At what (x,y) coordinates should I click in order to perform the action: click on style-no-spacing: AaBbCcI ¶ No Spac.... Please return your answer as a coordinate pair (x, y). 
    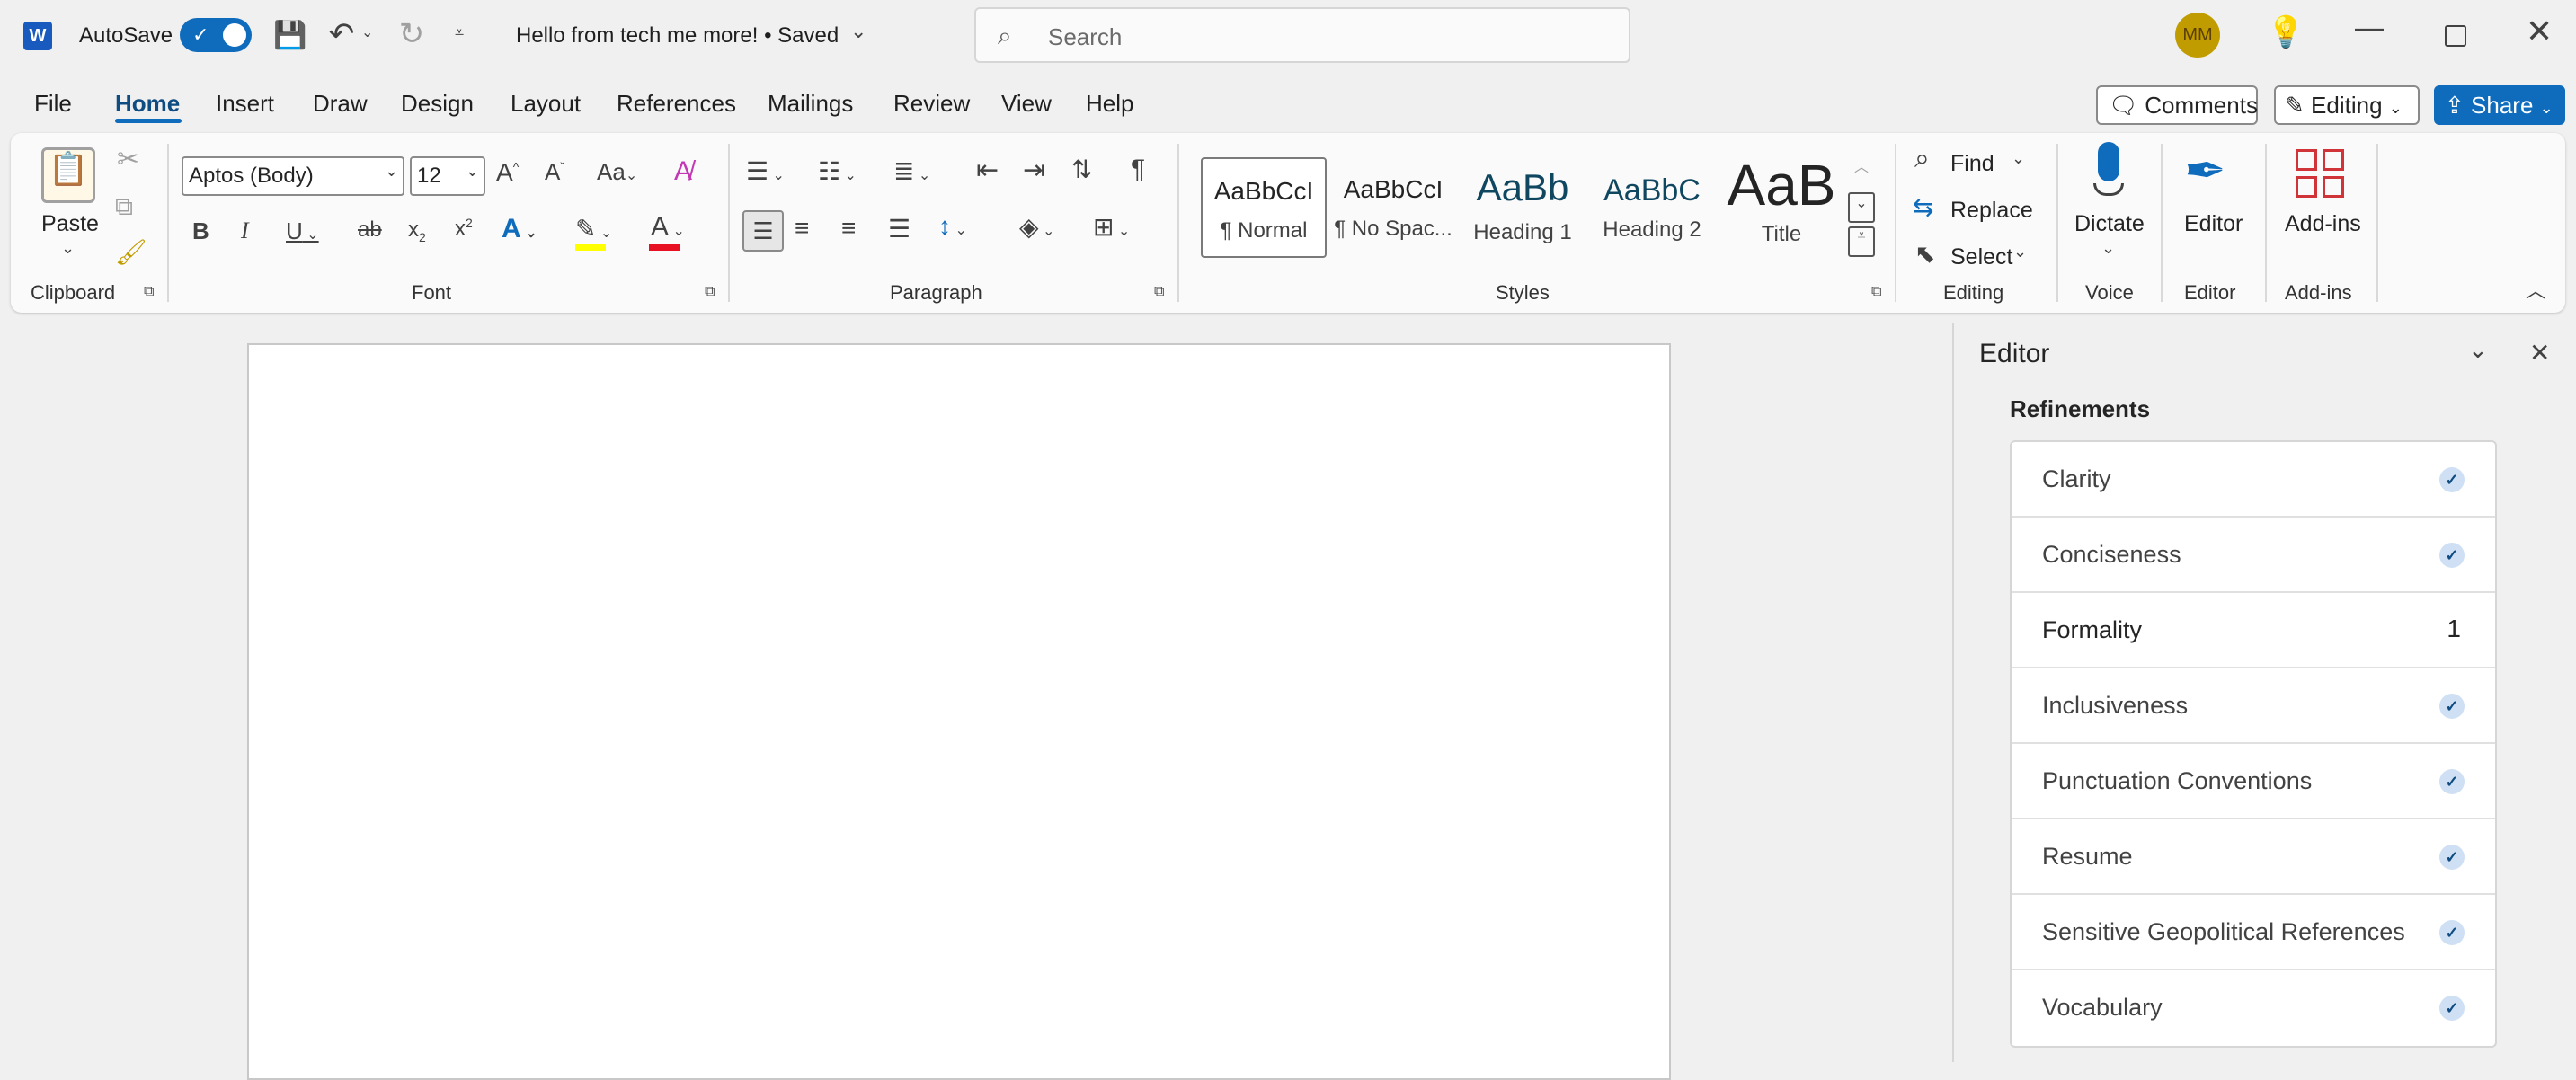
    Looking at the image, I should click on (1393, 207).